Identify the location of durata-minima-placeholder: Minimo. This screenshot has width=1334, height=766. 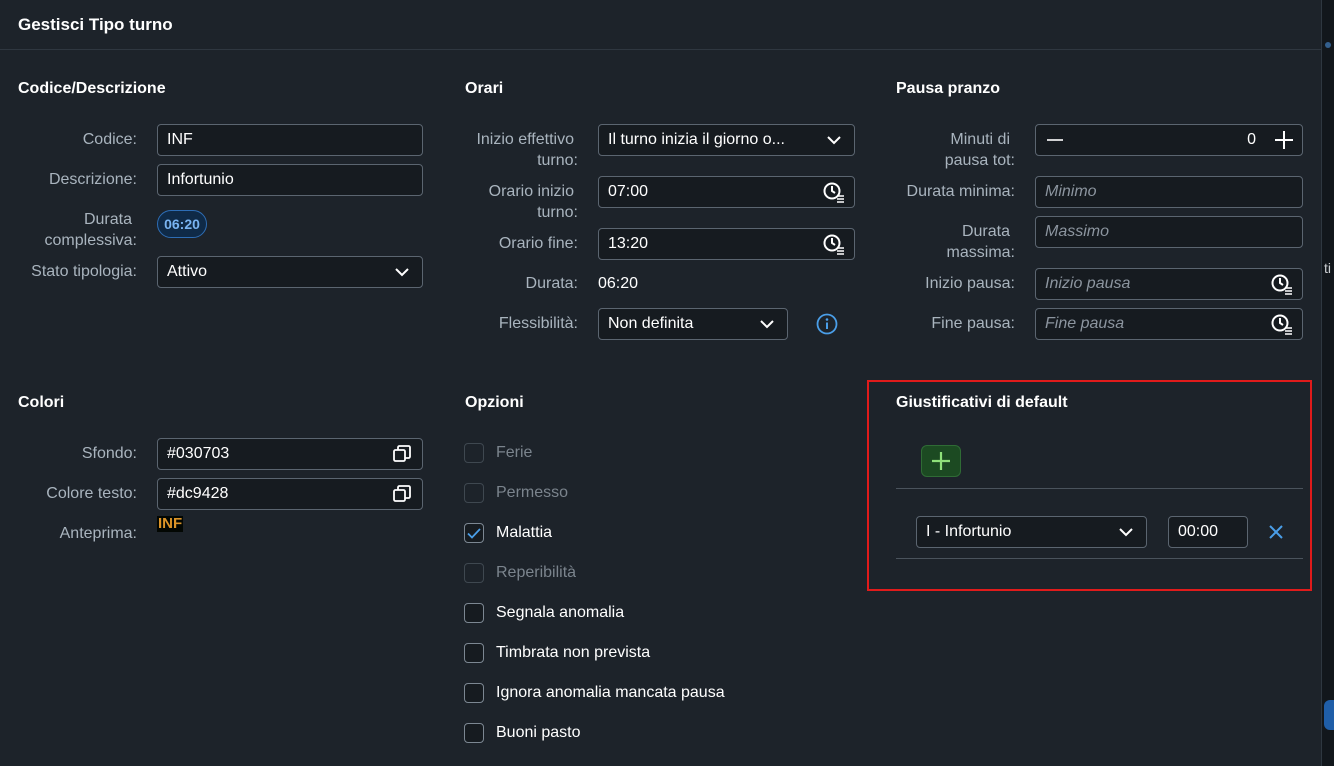
(1071, 191).